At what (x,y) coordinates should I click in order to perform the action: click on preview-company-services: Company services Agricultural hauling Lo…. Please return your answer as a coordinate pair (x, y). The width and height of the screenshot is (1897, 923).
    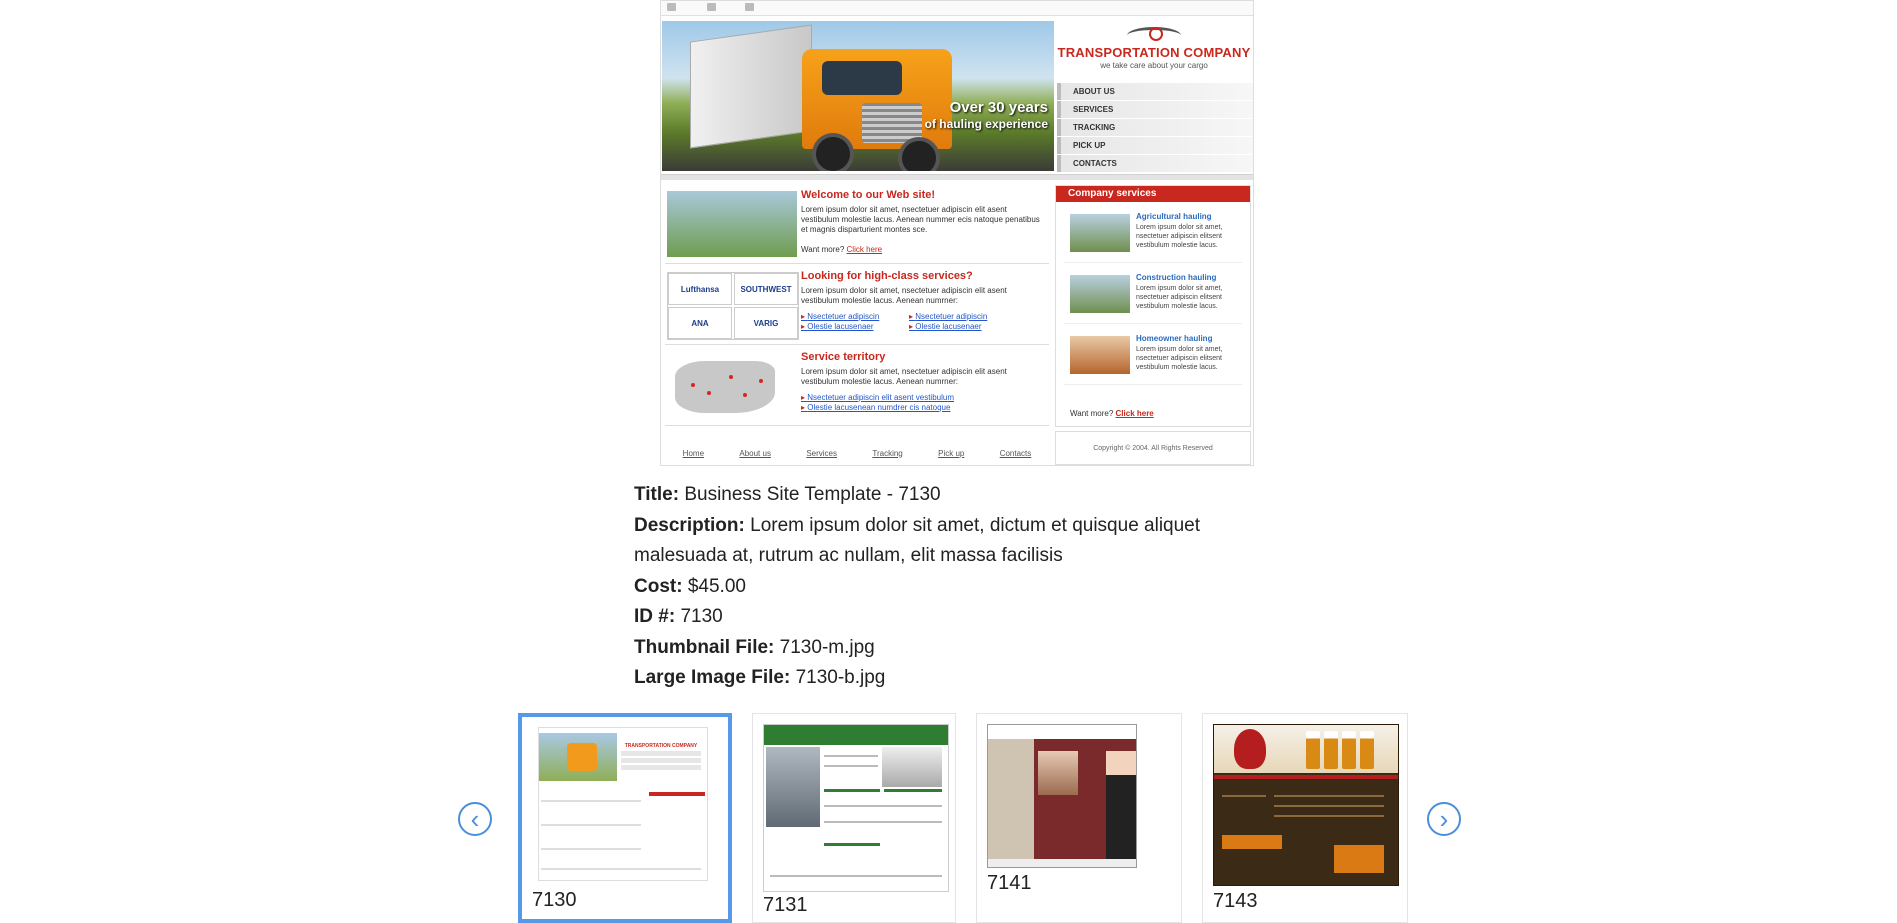
    Looking at the image, I should click on (1153, 306).